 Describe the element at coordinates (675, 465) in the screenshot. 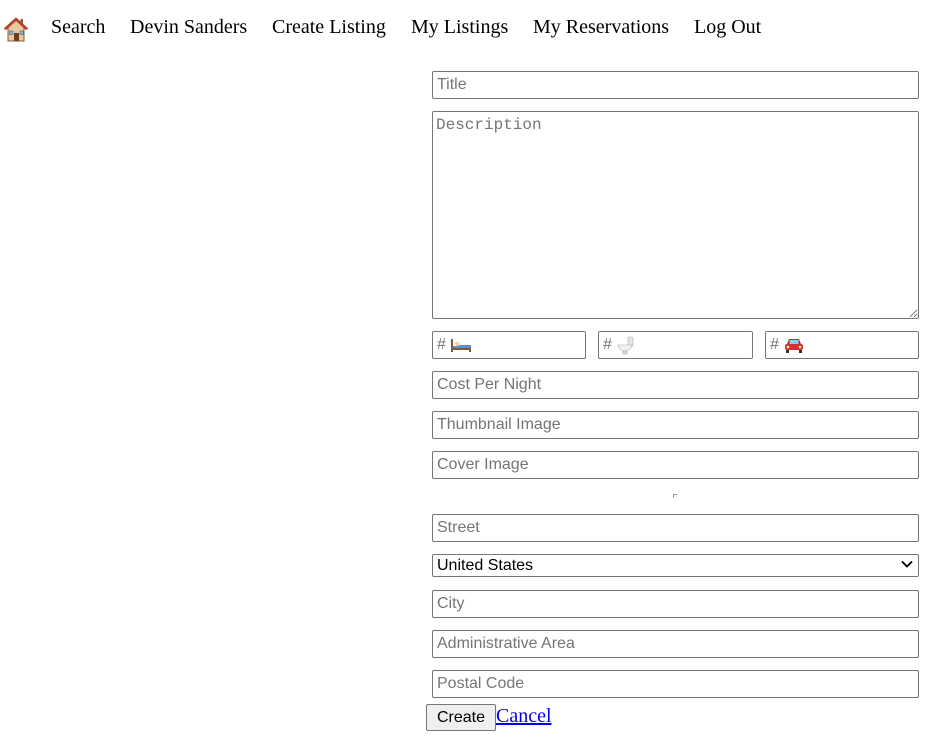

I see `cover-image-input` at that location.